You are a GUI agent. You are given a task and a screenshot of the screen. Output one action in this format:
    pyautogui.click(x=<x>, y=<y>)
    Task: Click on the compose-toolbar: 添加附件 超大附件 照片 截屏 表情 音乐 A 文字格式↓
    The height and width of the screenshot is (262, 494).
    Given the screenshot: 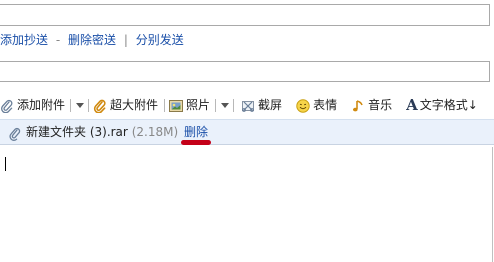 What is the action you would take?
    pyautogui.click(x=247, y=105)
    